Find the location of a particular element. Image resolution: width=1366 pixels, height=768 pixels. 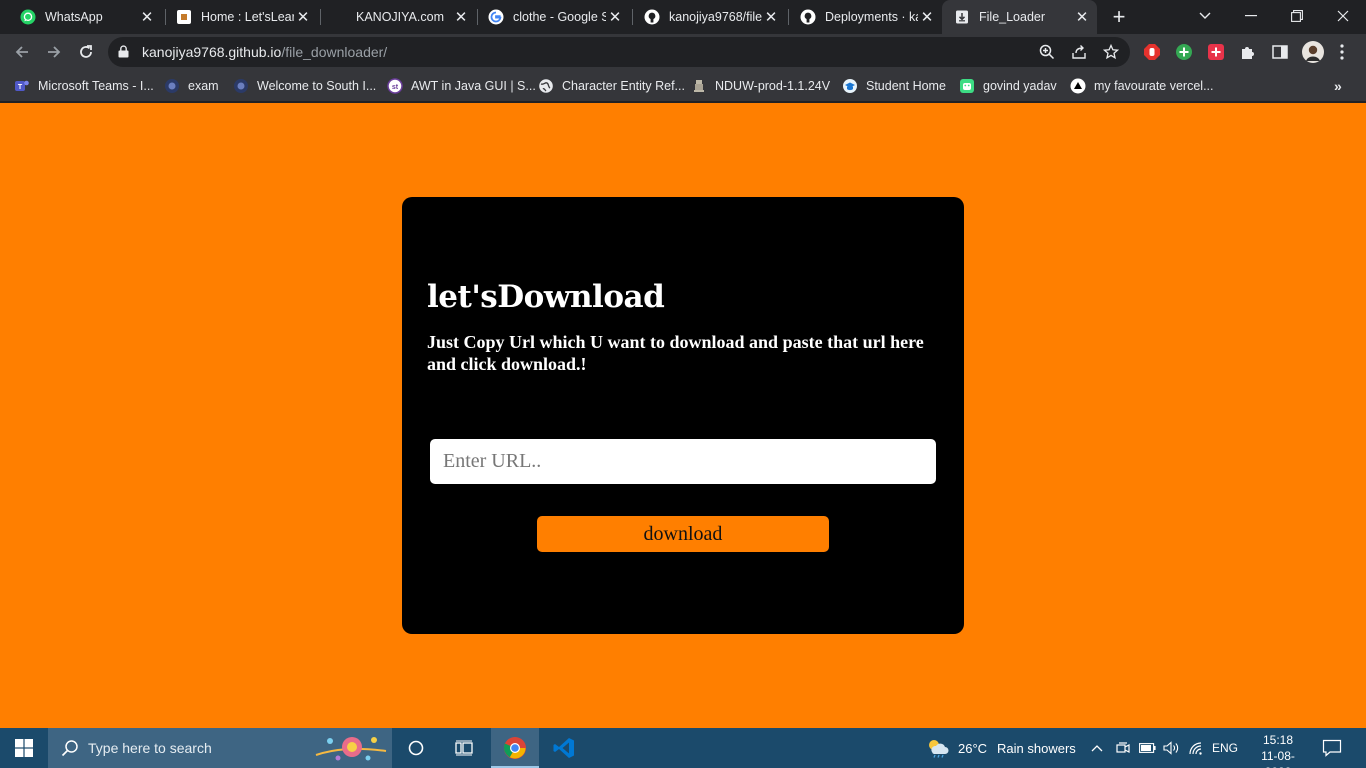

adblock-extension-icon is located at coordinates (1152, 52).